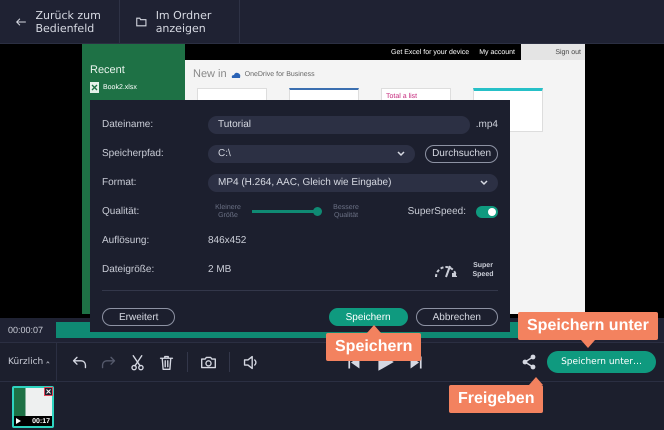 The height and width of the screenshot is (430, 664). Describe the element at coordinates (486, 124) in the screenshot. I see `file-extension: .mp4` at that location.